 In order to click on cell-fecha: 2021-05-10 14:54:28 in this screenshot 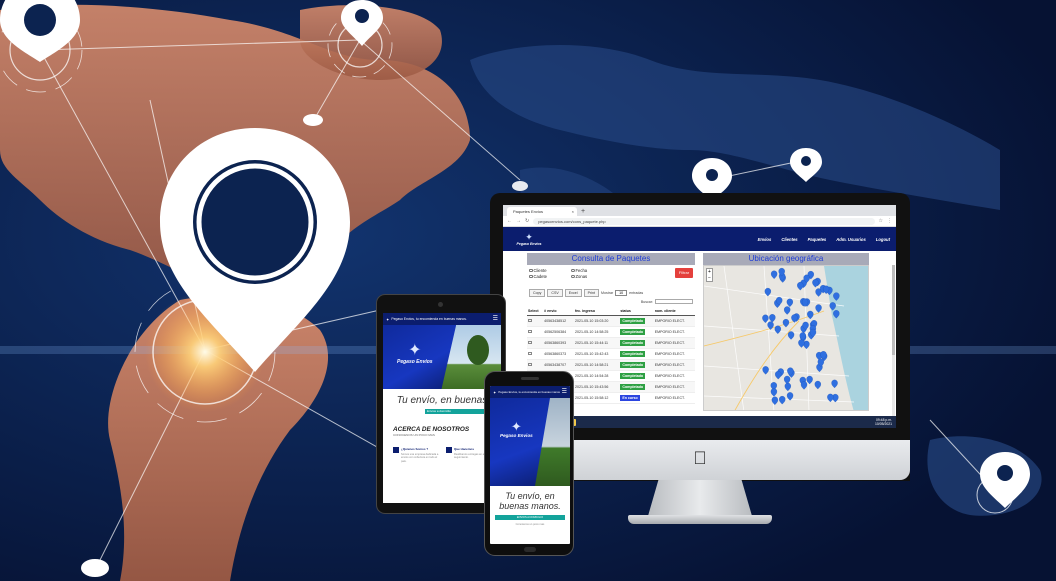, I will do `click(596, 376)`.